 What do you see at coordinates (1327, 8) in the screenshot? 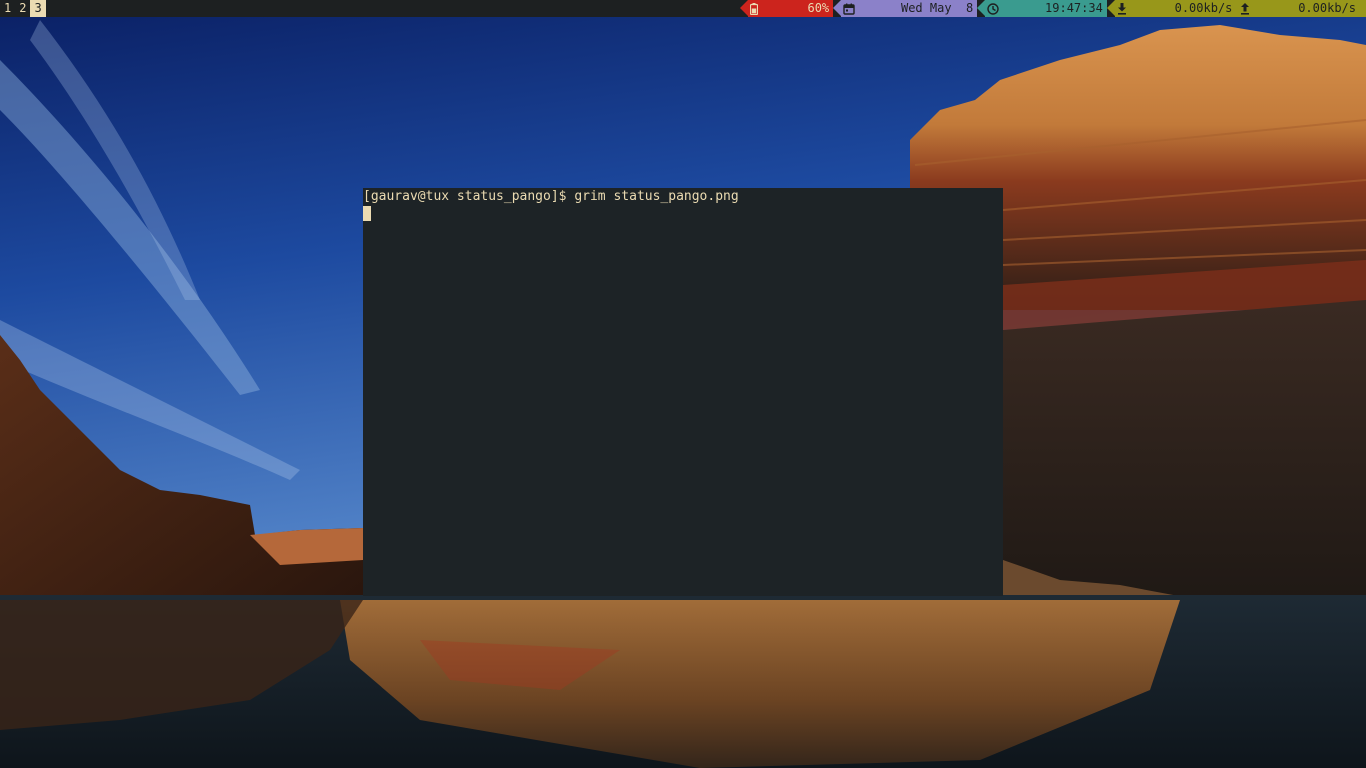
I see `upload-rate: 0.00kb/s` at bounding box center [1327, 8].